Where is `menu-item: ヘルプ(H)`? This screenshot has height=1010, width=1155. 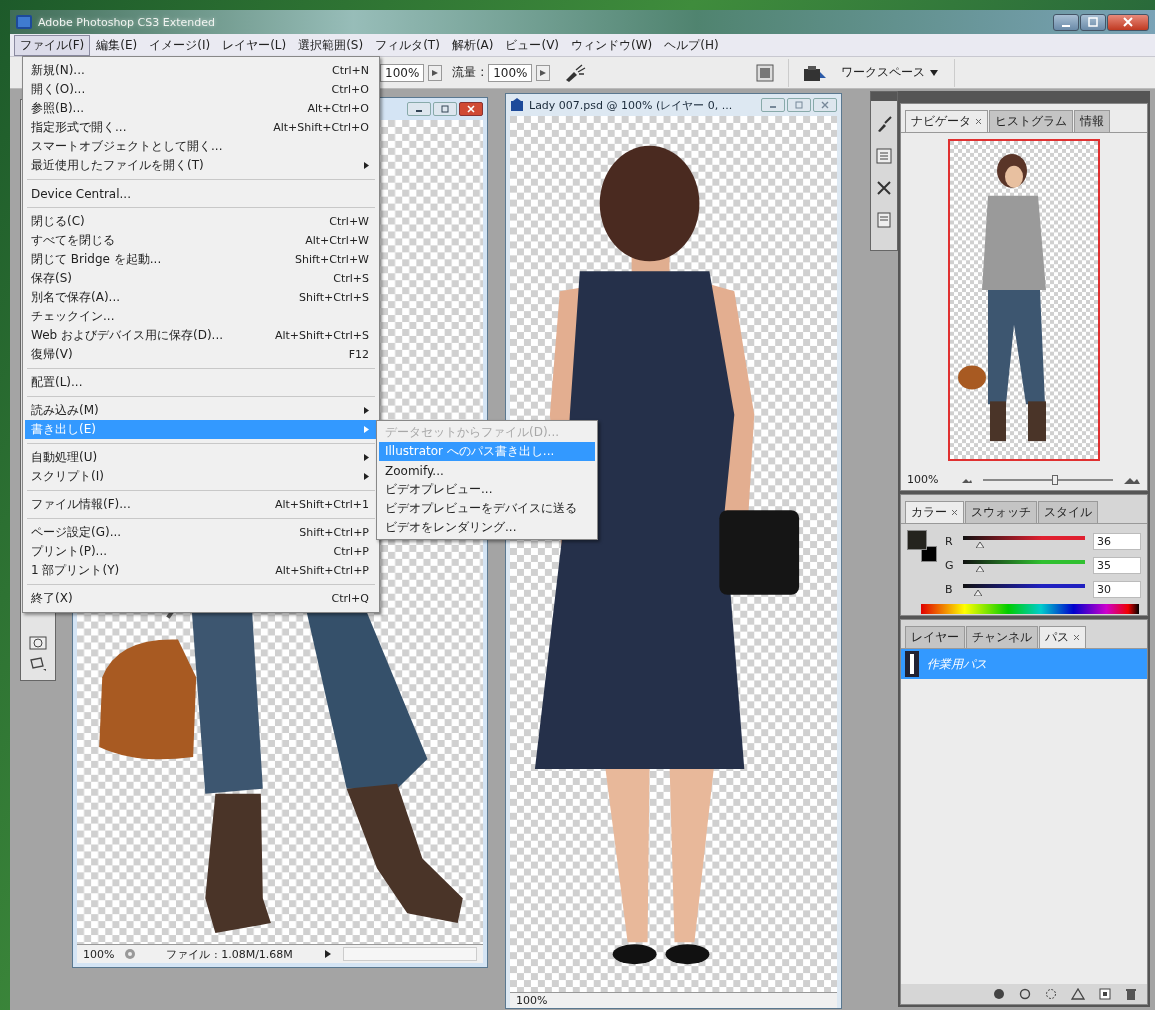
menu-item: ヘルプ(H) is located at coordinates (691, 45).